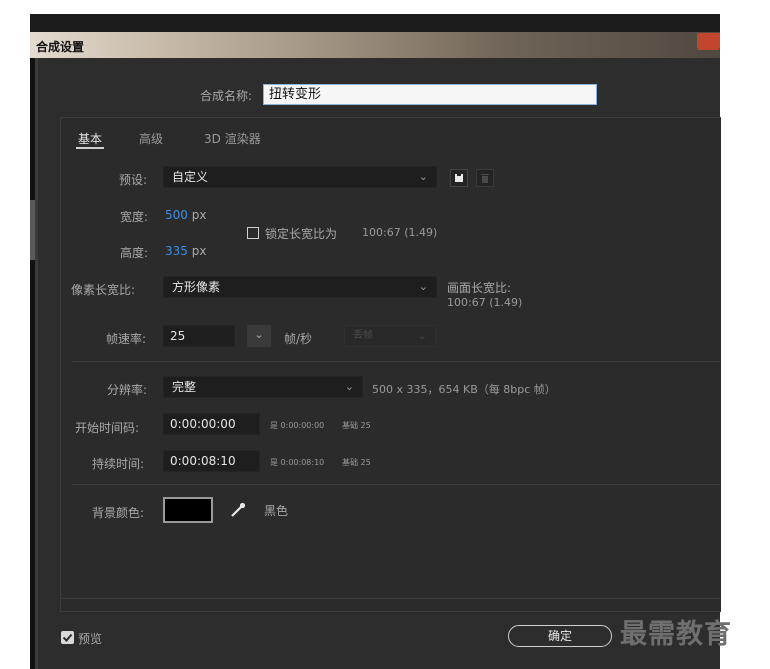 The image size is (770, 669). Describe the element at coordinates (32, 230) in the screenshot. I see `left-scroll-thumb` at that location.